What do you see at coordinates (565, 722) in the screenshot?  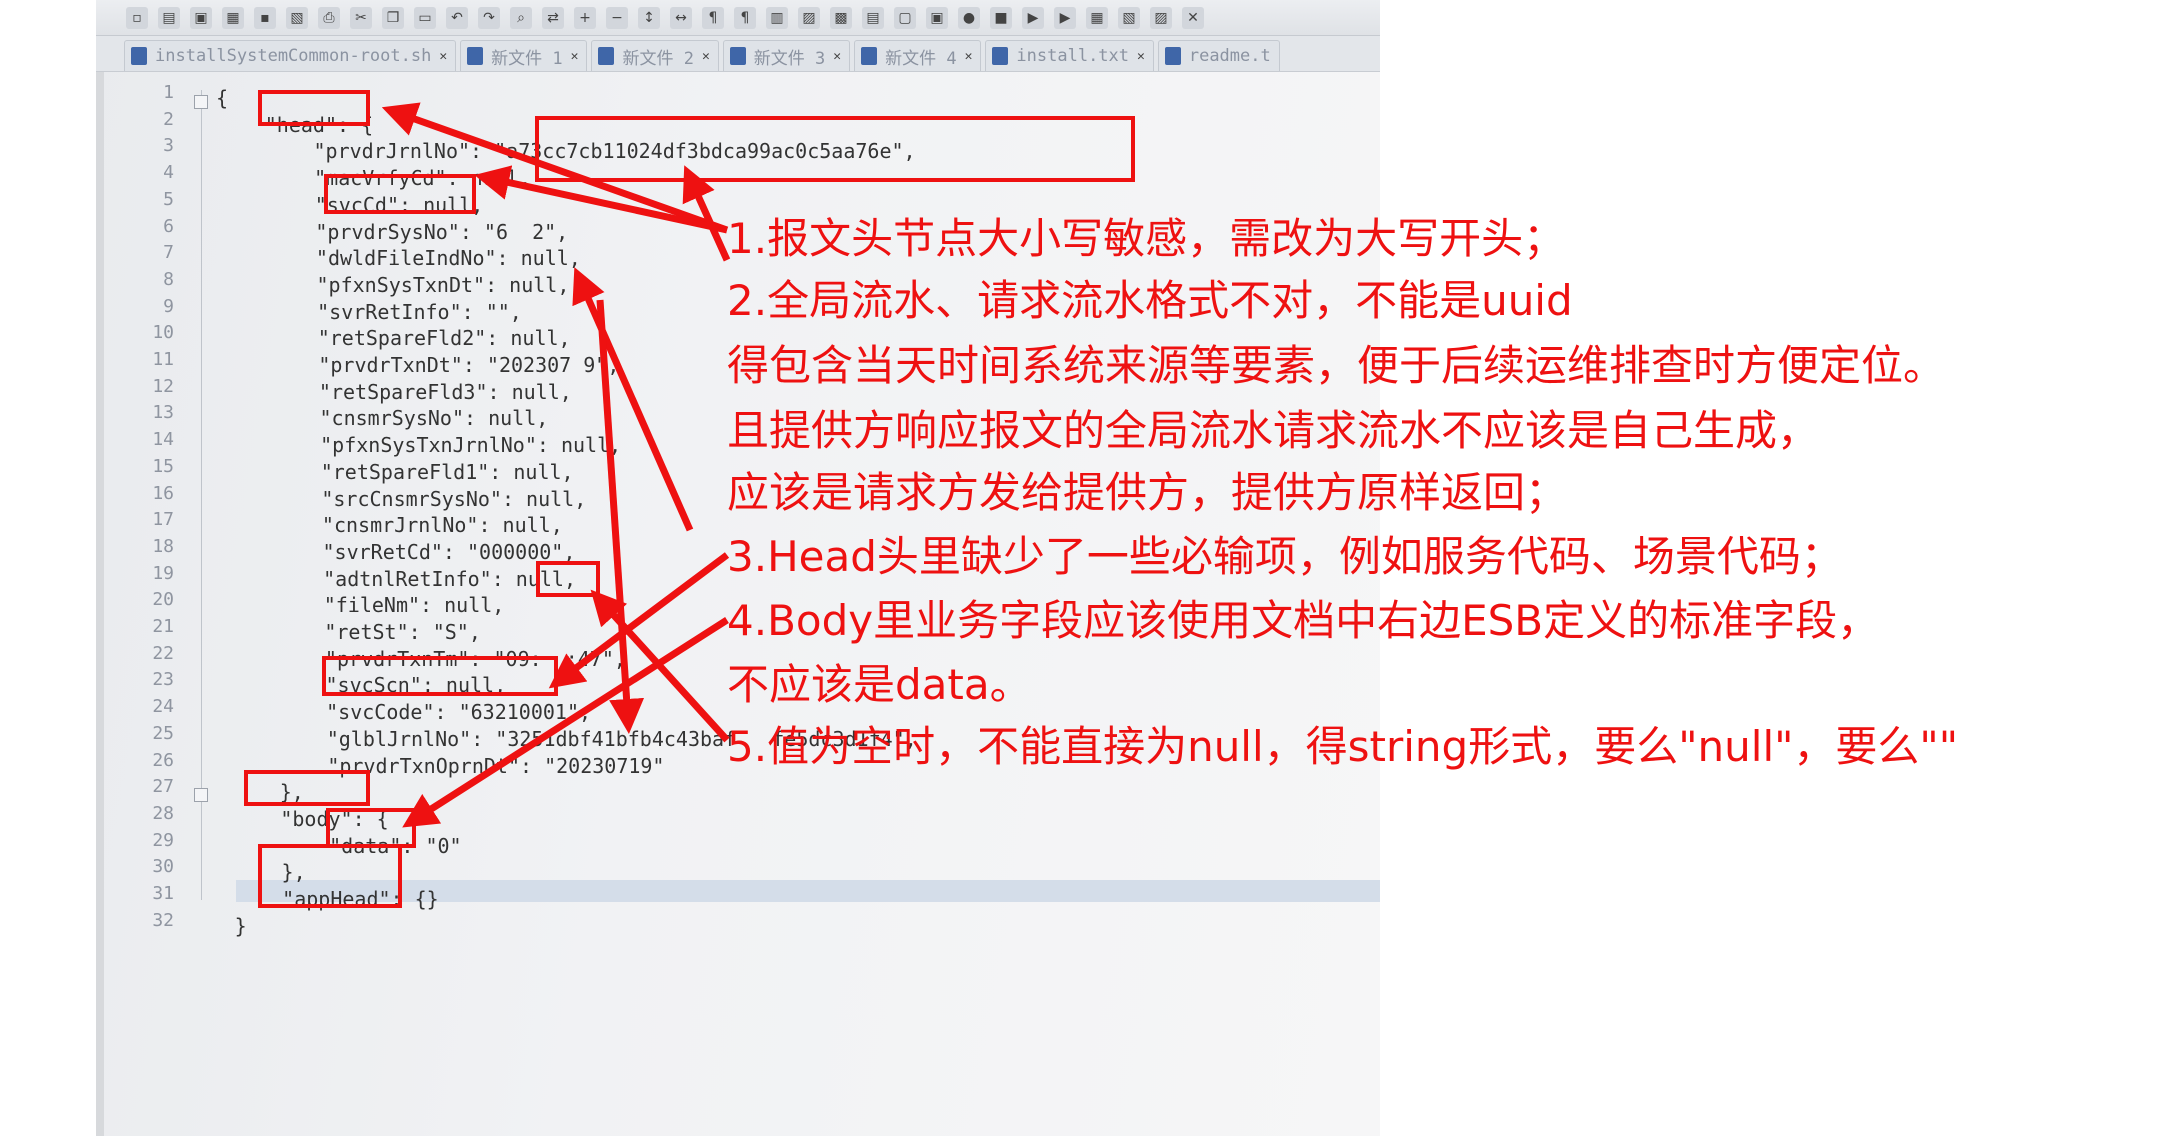 I see `arrow-to-data` at bounding box center [565, 722].